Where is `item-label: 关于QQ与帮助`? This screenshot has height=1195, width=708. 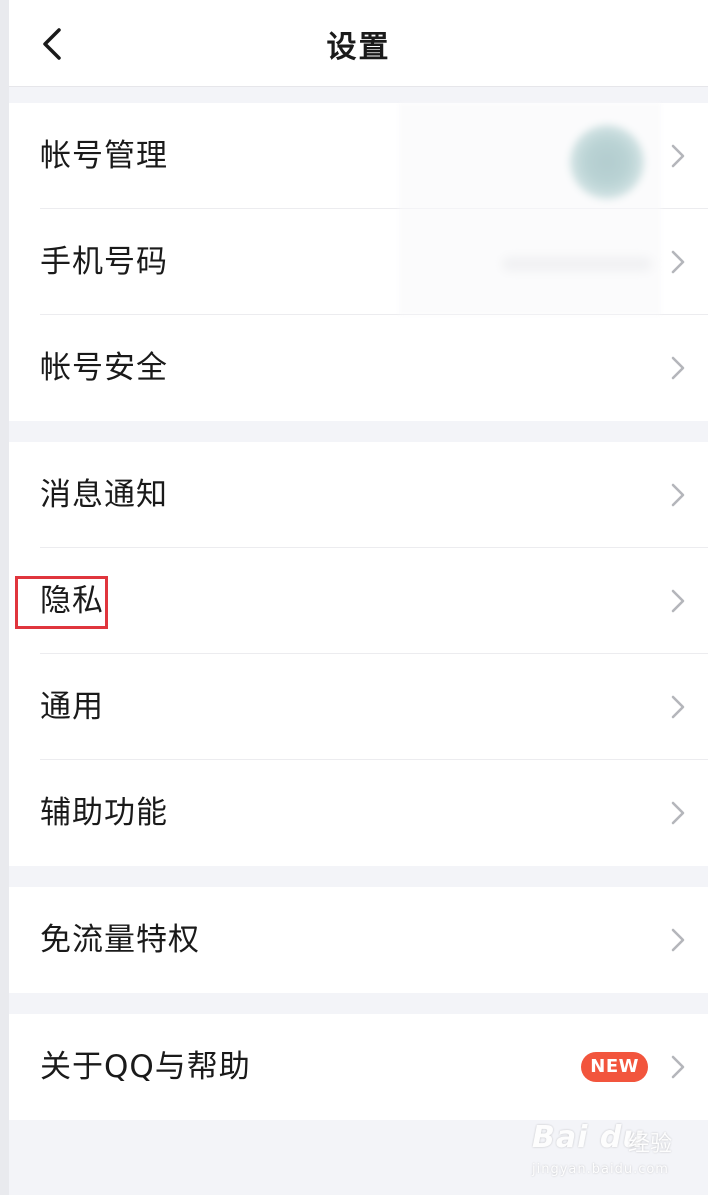 item-label: 关于QQ与帮助 is located at coordinates (145, 1067).